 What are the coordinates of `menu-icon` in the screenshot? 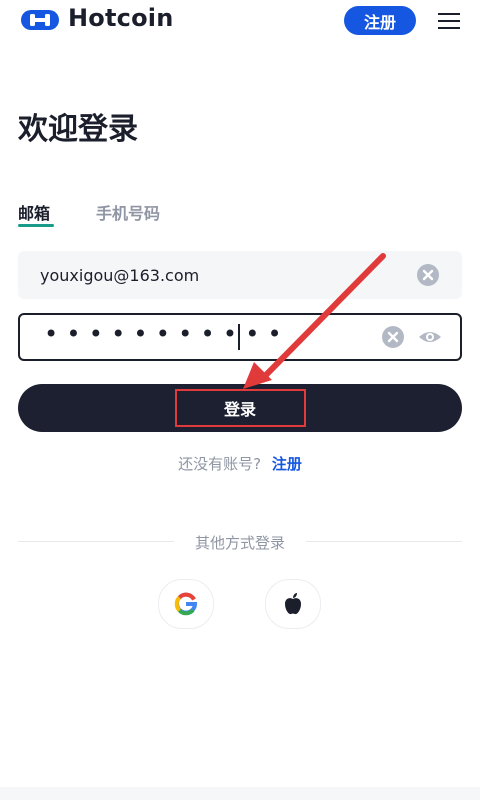 It's located at (450, 21).